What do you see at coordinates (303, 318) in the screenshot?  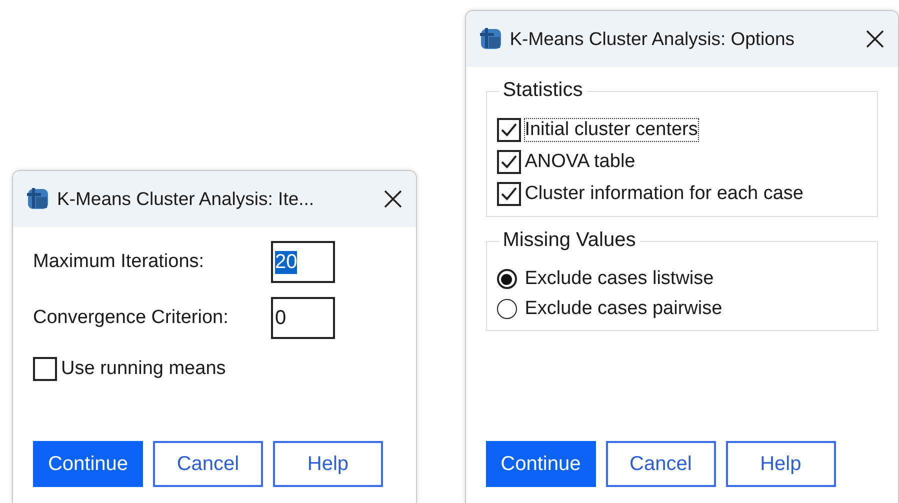 I see `input-field: 0` at bounding box center [303, 318].